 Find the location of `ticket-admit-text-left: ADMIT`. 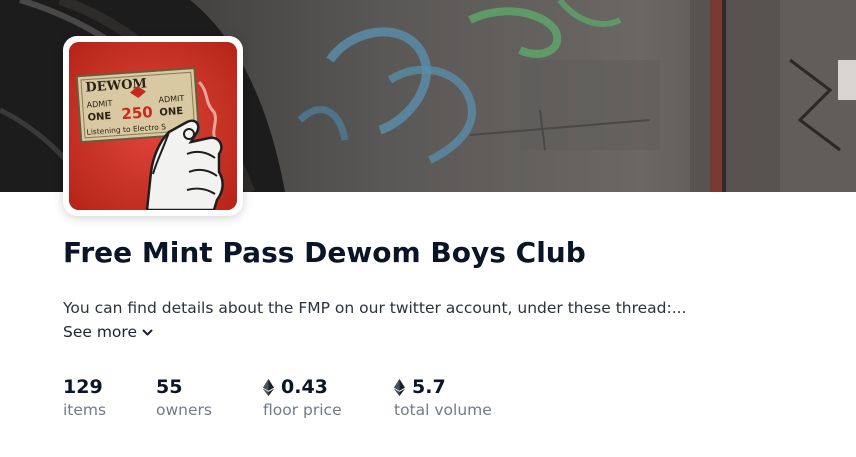

ticket-admit-text-left: ADMIT is located at coordinates (99, 104).